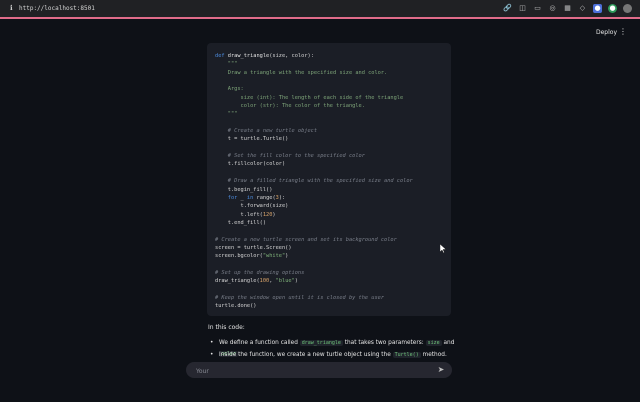 The image size is (640, 402). Describe the element at coordinates (252, 256) in the screenshot. I see `code-line: screen.bgcolor("white")` at that location.